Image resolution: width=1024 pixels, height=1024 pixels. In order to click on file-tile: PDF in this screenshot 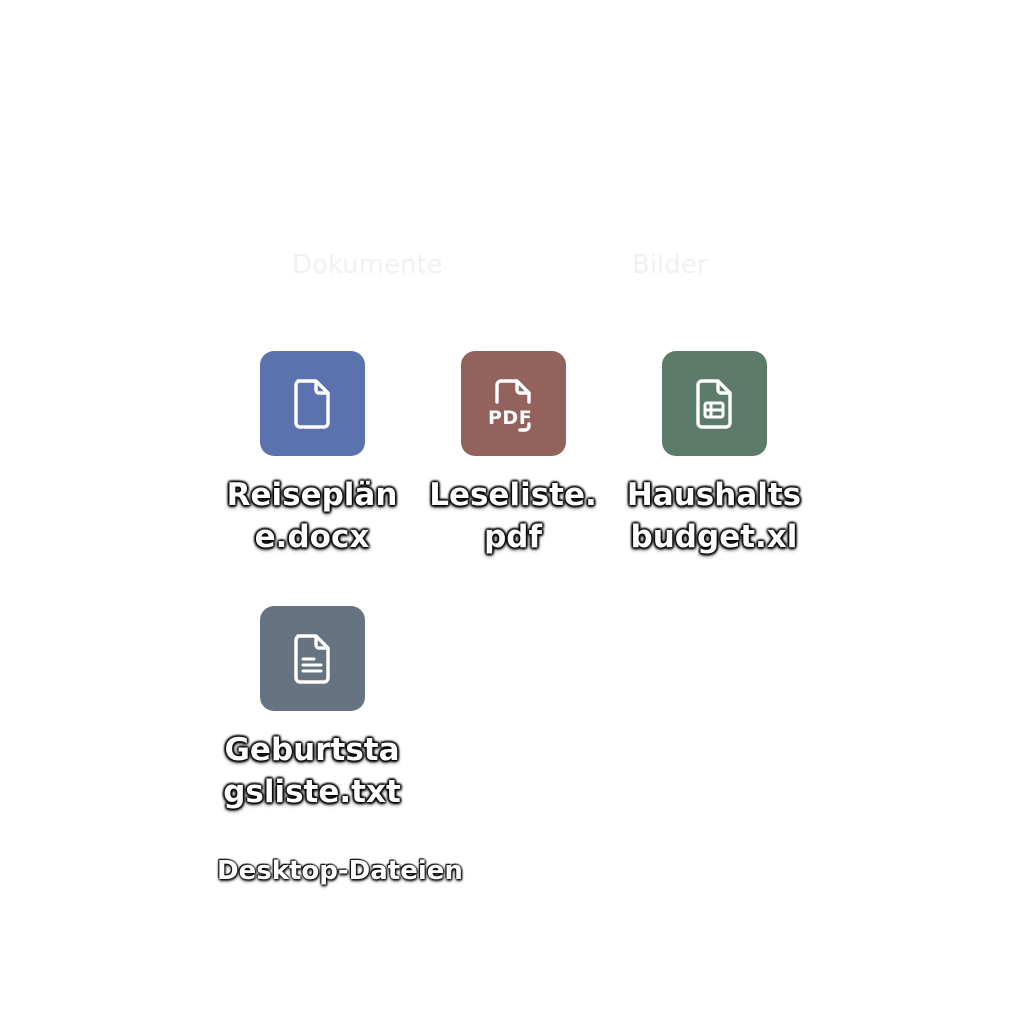, I will do `click(513, 403)`.